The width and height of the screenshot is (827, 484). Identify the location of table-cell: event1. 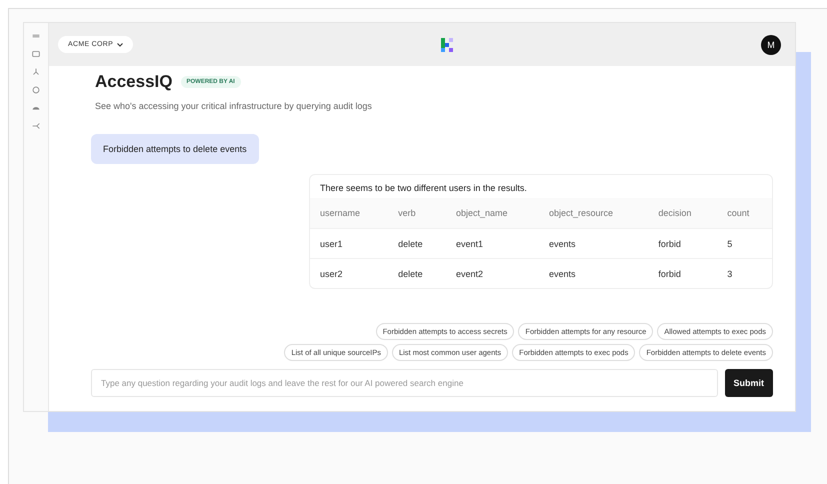
(493, 243).